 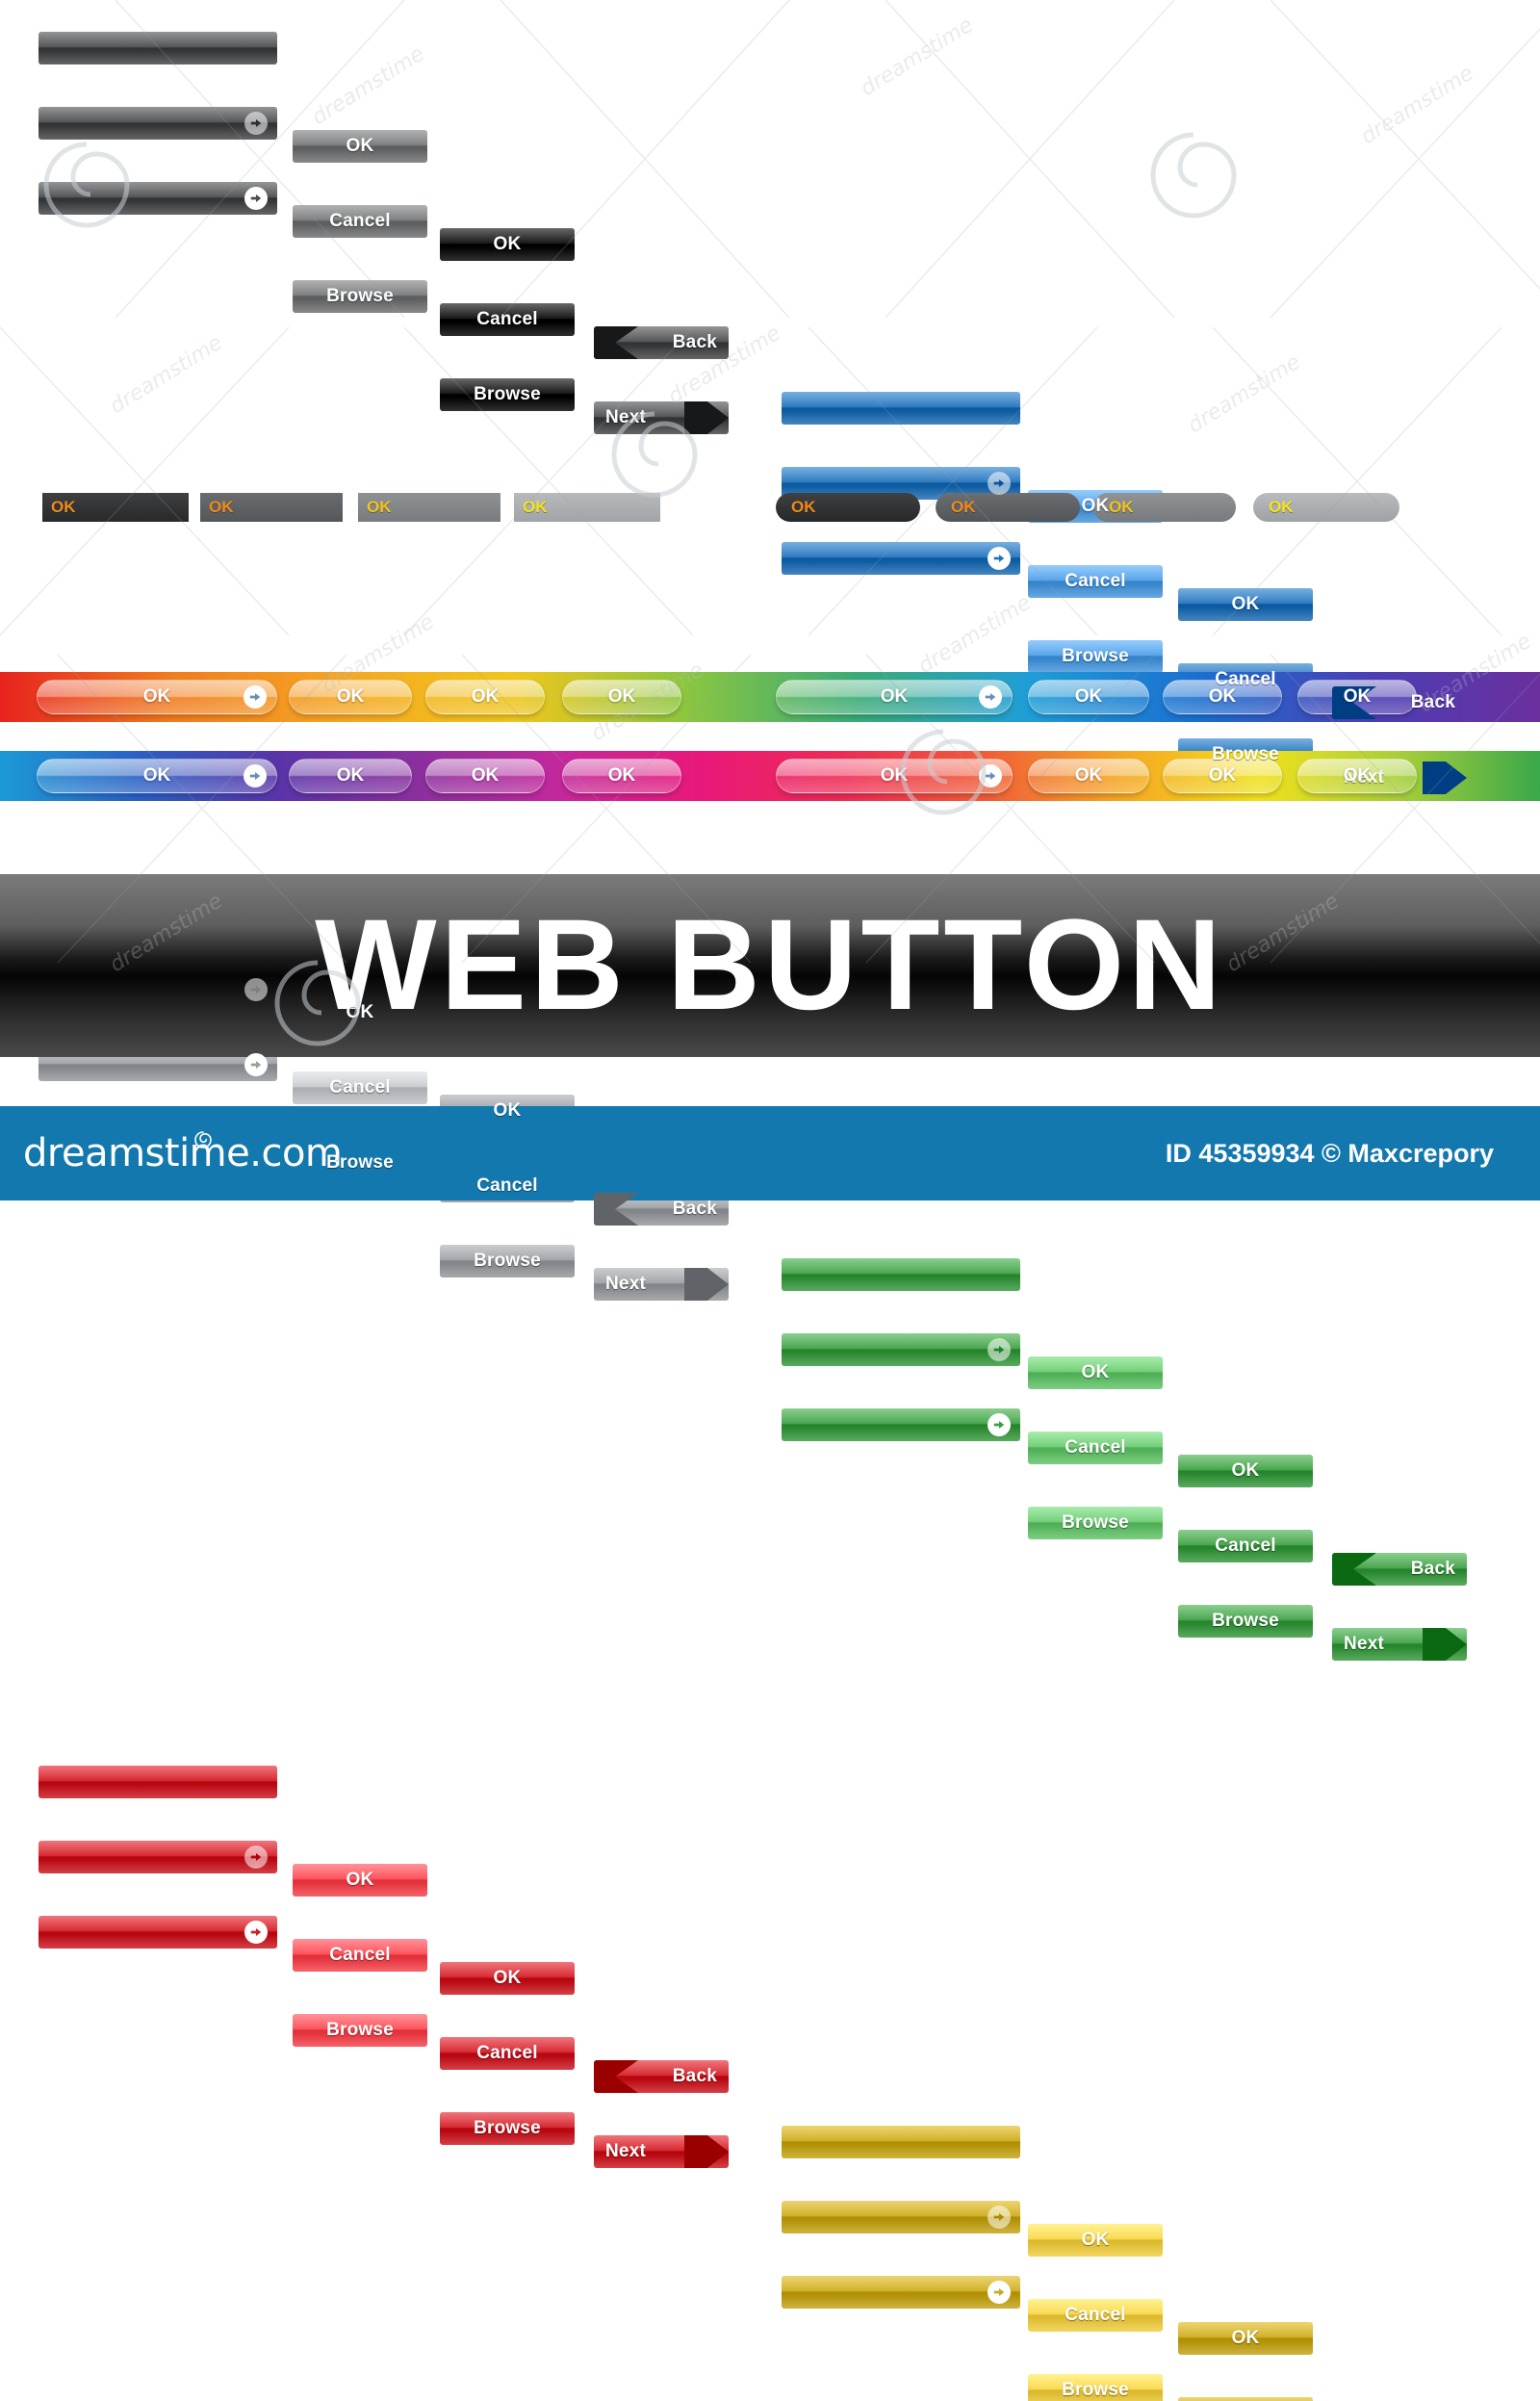 What do you see at coordinates (770, 965) in the screenshot?
I see `banner-title: WEB BUTTON` at bounding box center [770, 965].